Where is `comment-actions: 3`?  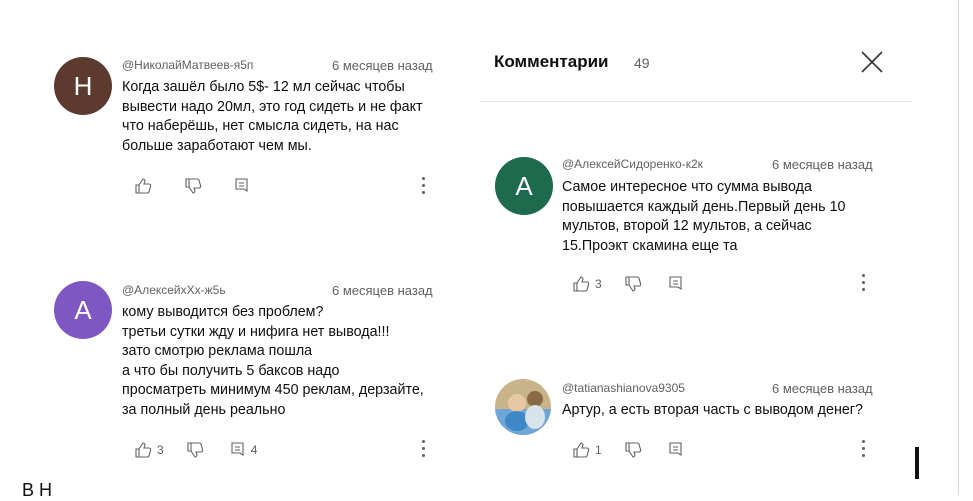
comment-actions: 3 is located at coordinates (628, 284).